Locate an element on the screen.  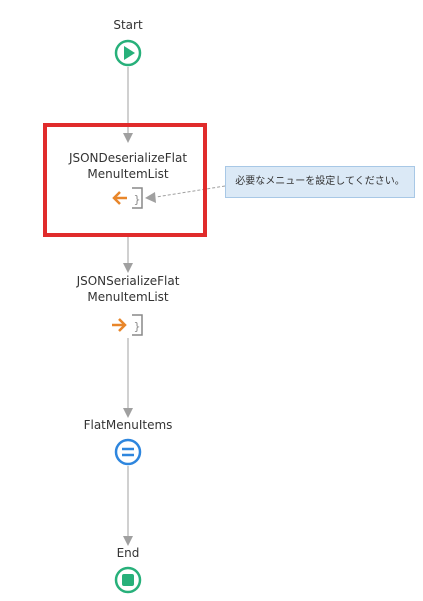
end-label: End is located at coordinates (128, 553).